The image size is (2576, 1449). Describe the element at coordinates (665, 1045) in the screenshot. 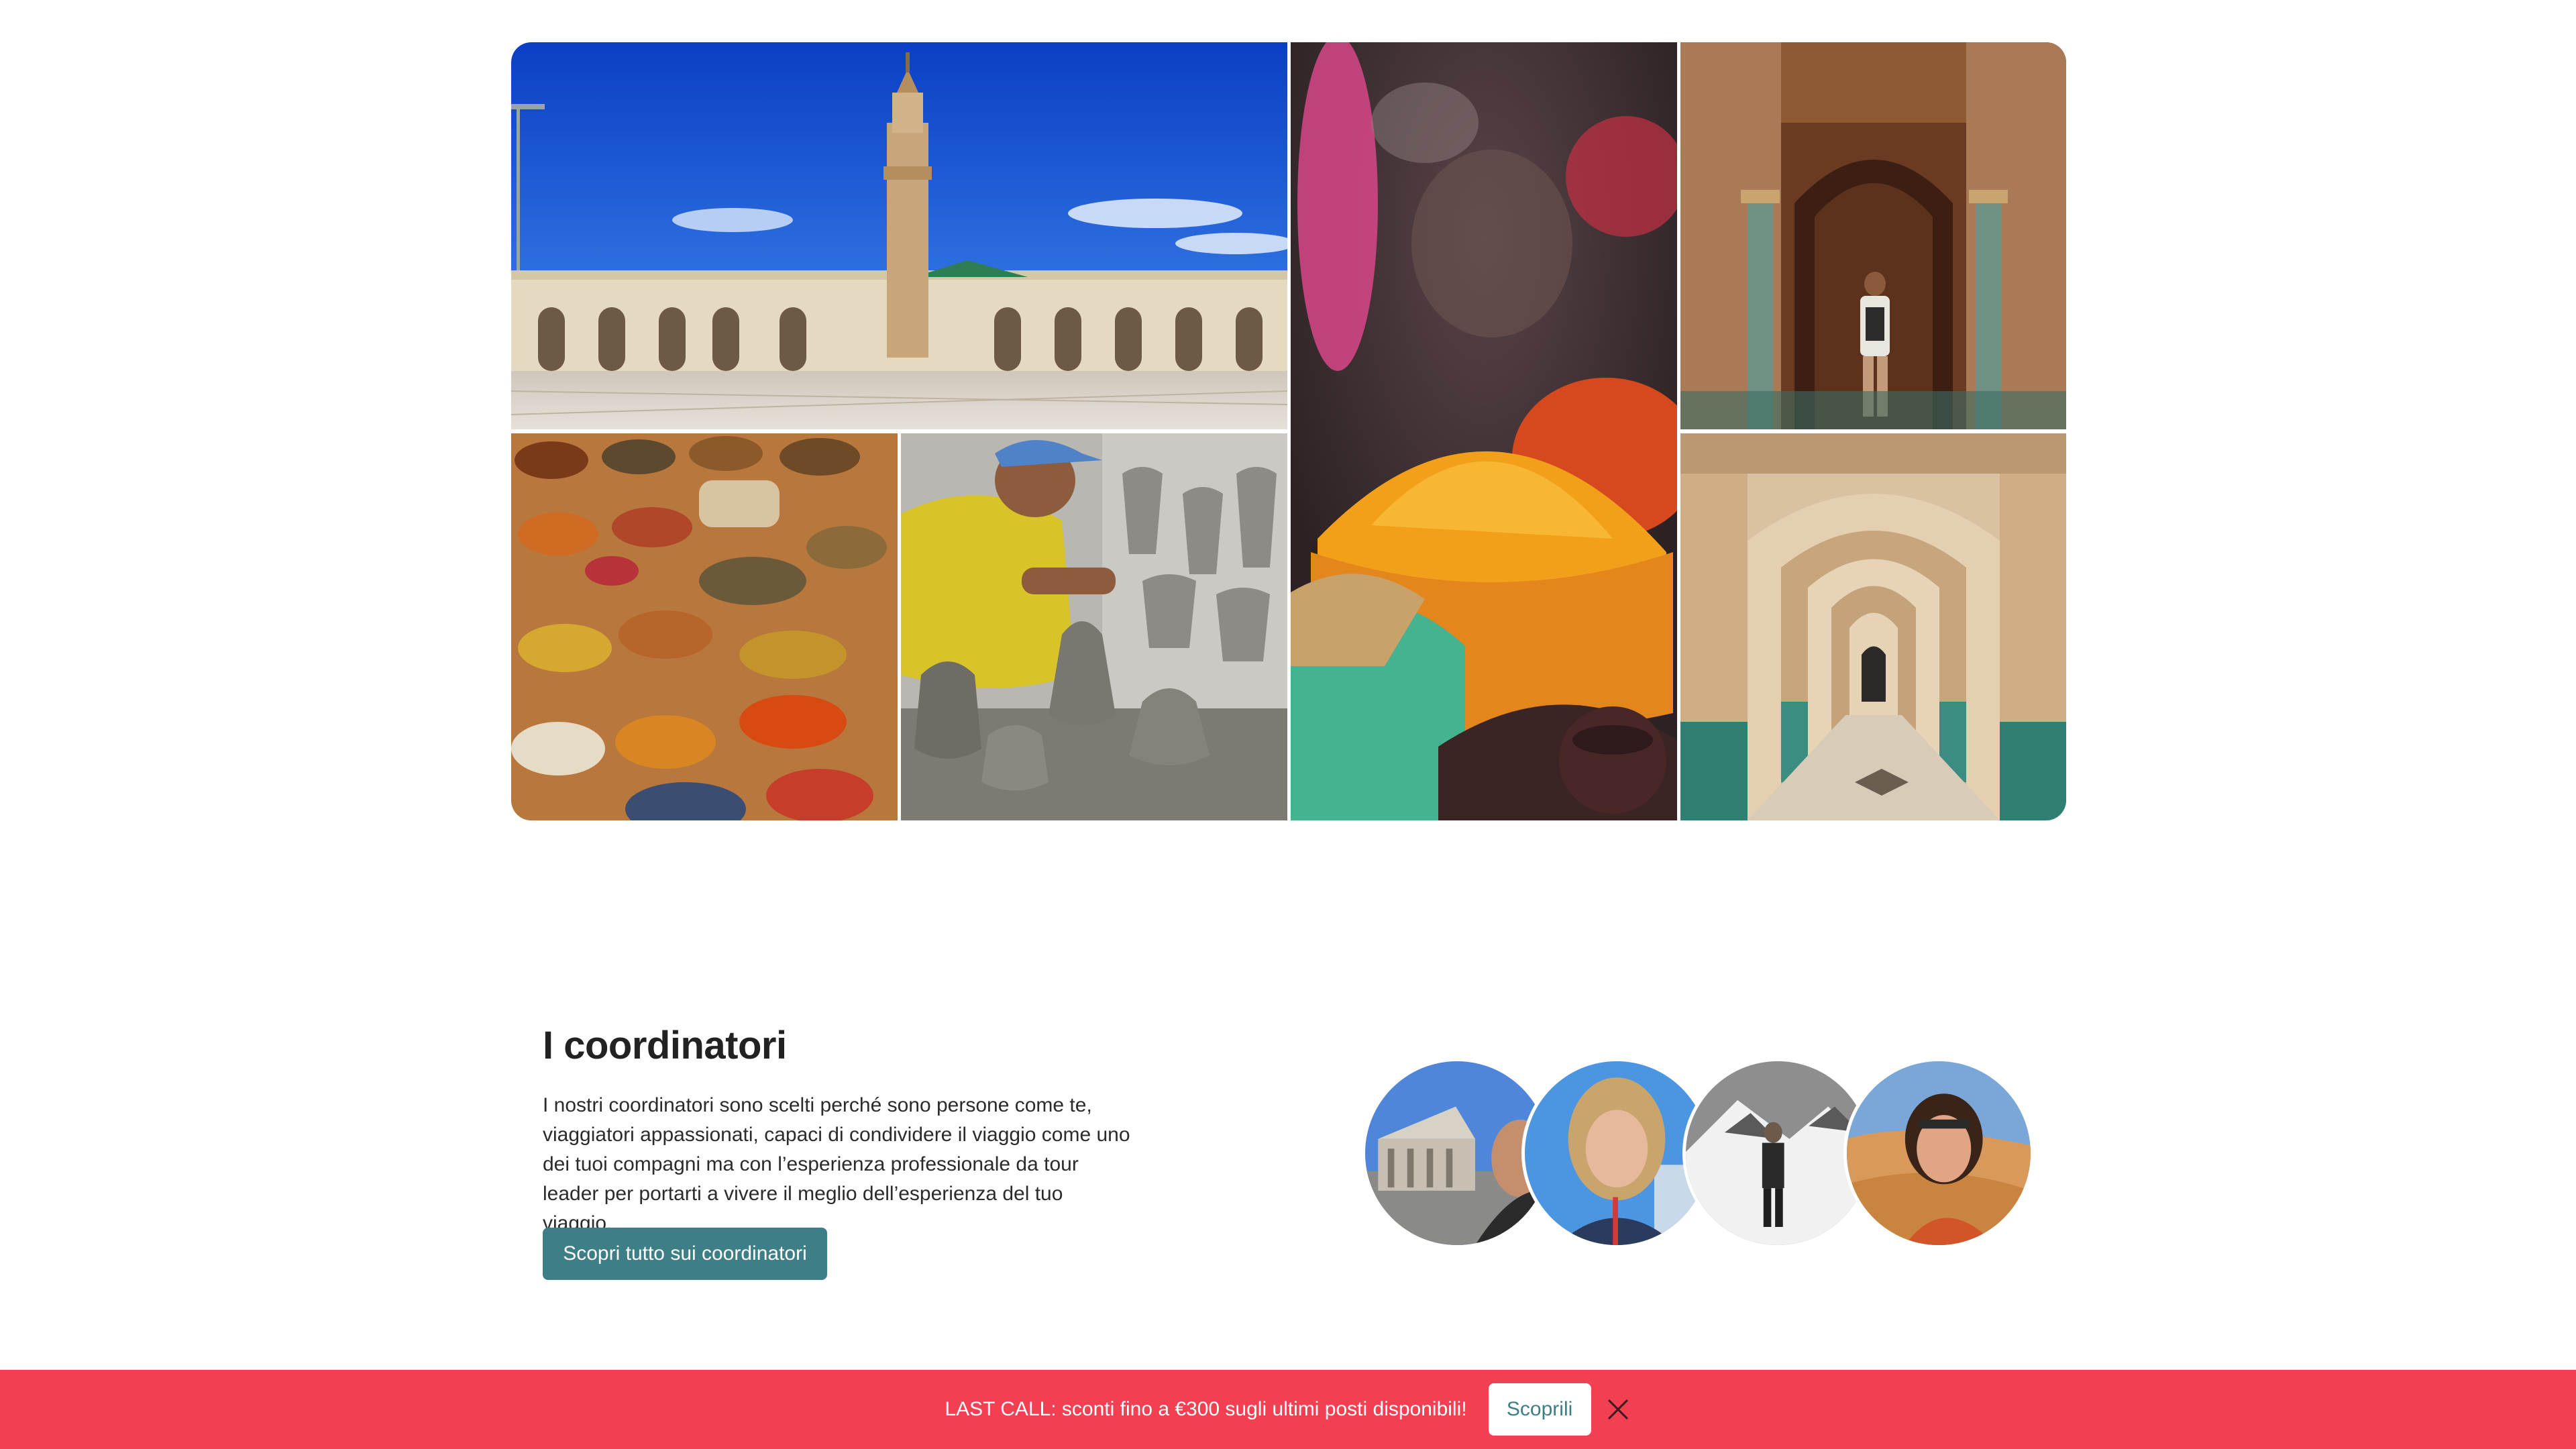

I see `coordinators-title: I coordinatori` at that location.